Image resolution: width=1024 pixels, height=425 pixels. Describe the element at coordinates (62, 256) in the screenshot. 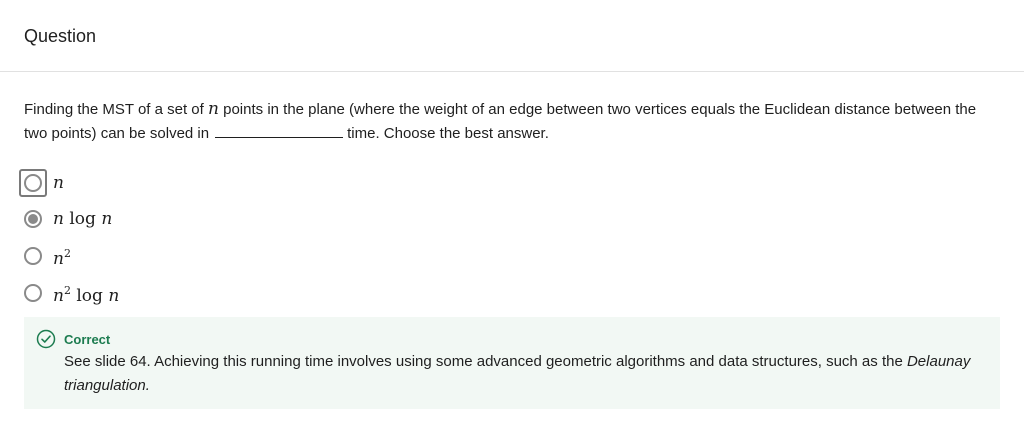

I see `option-label: n2` at that location.